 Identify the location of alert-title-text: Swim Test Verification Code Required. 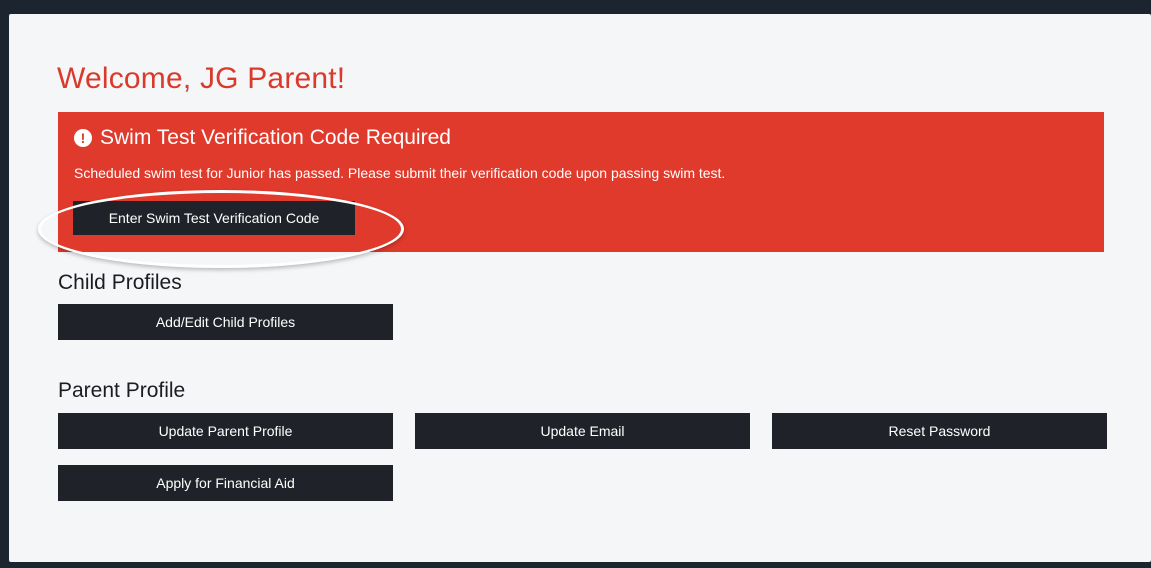
(275, 137).